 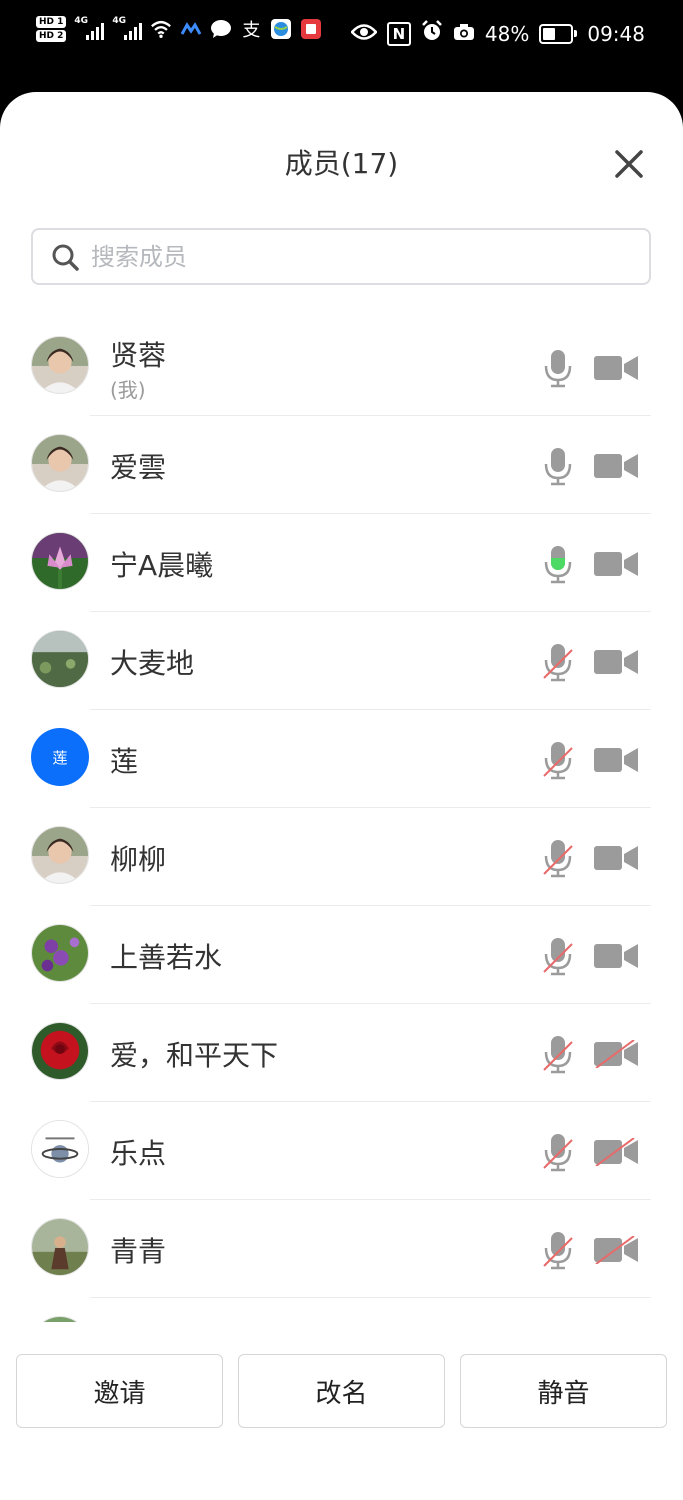 What do you see at coordinates (341, 465) in the screenshot?
I see `member-row: 爱雲` at bounding box center [341, 465].